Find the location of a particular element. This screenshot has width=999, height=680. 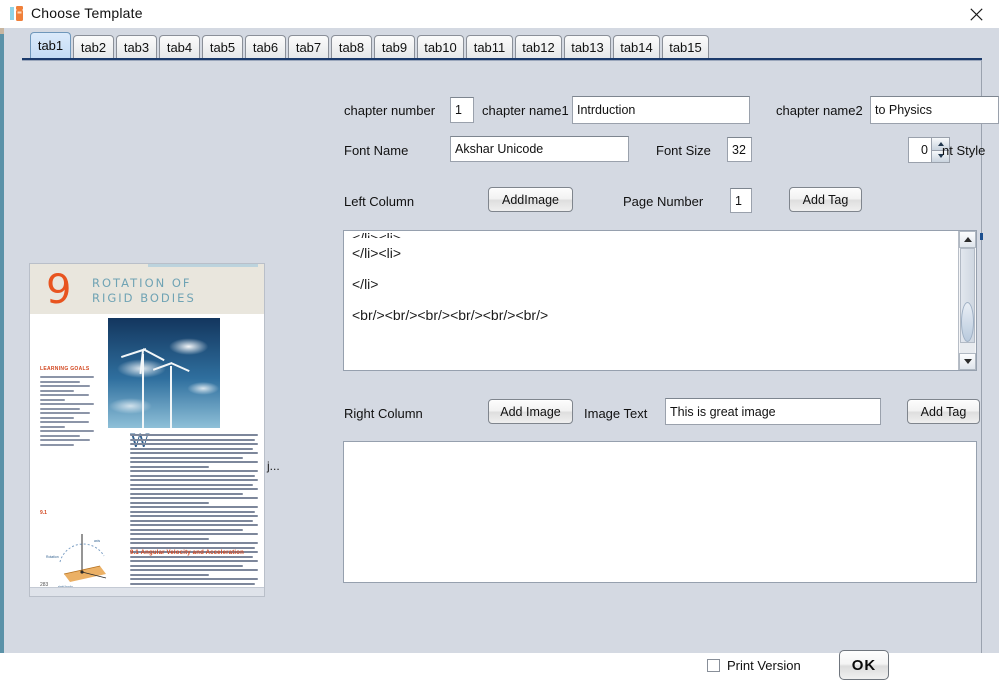

tab-tab1: tab1 is located at coordinates (50, 45).